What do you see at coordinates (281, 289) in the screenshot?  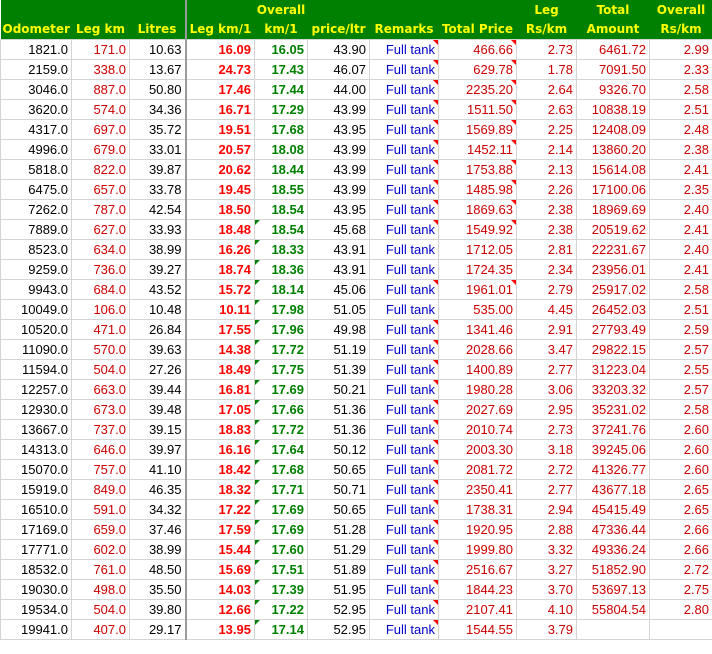 I see `overall-kml-cell: 18.14` at bounding box center [281, 289].